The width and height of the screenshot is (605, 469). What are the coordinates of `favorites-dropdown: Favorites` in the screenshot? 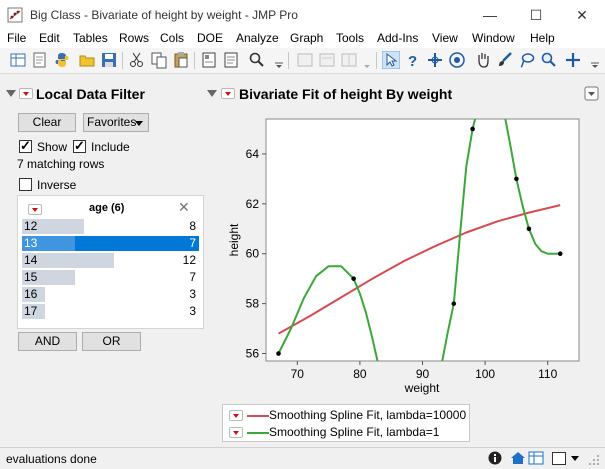 It's located at (116, 122).